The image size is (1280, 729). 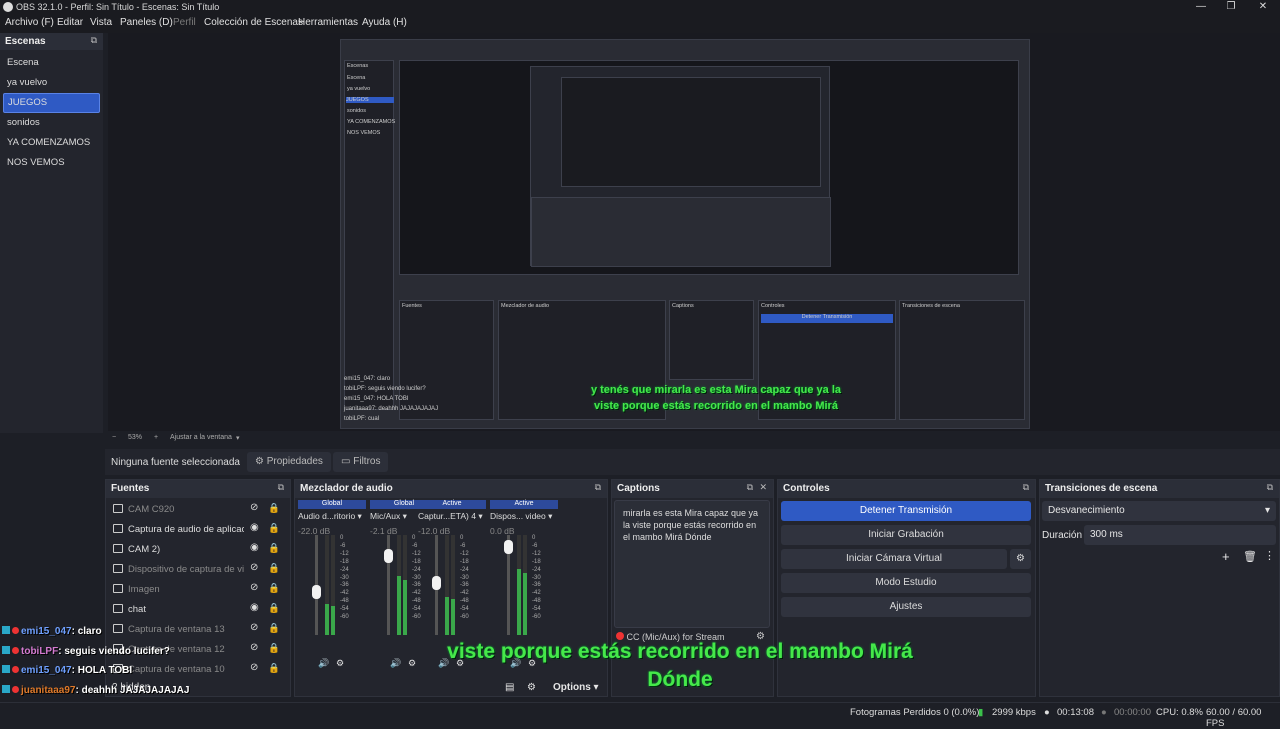 I want to click on close-icon: ✕, so click(x=763, y=487).